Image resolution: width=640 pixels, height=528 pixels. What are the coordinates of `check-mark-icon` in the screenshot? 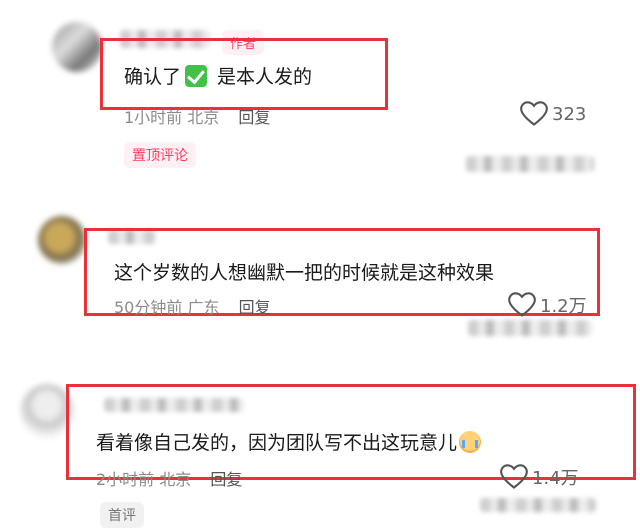 It's located at (196, 76).